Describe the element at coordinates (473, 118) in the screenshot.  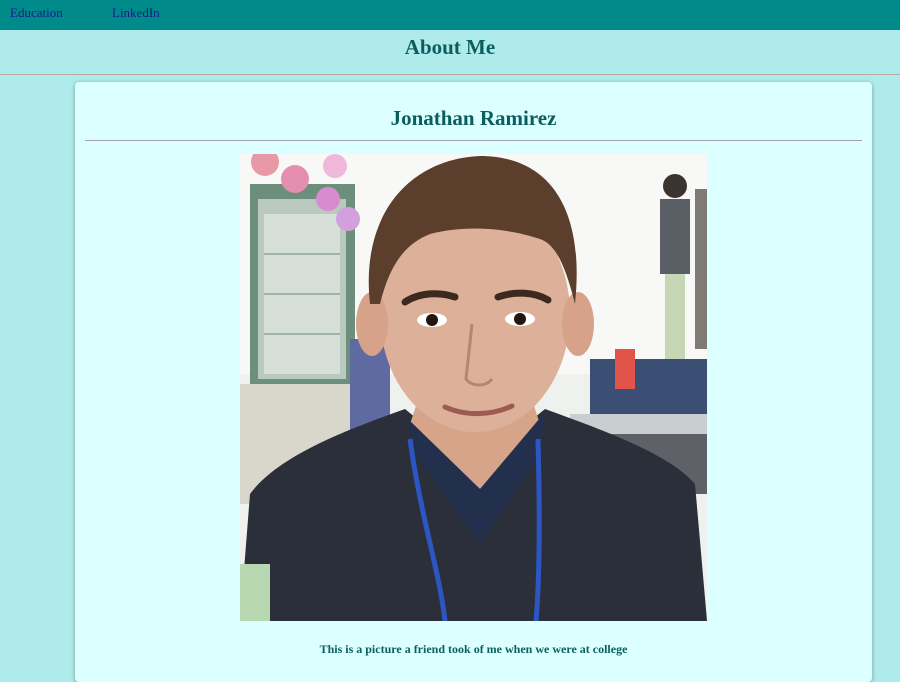
I see `profile-name: Jonathan Ramirez` at that location.